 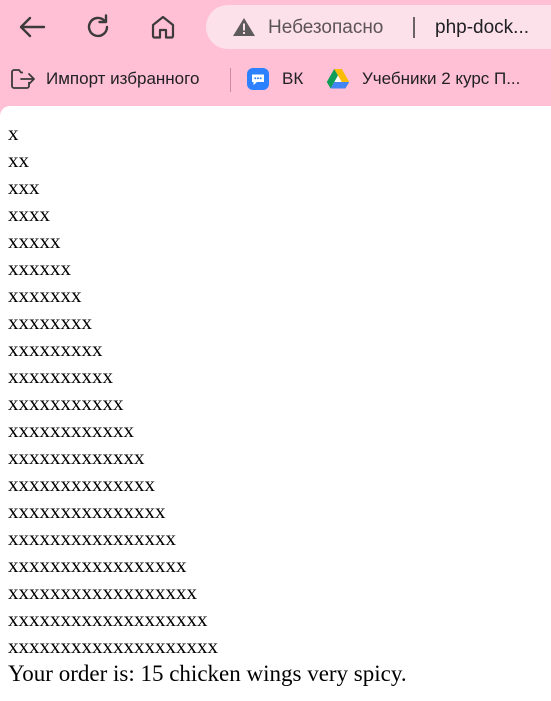 I want to click on pattern-line: xx, so click(x=18, y=160).